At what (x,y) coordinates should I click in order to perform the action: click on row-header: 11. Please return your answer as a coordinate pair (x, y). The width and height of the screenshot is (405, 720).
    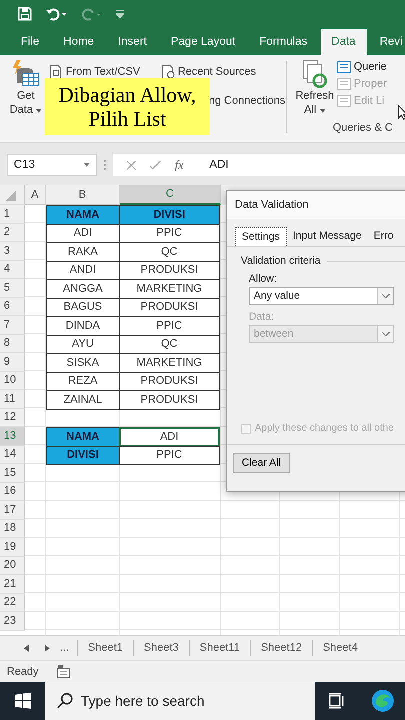
    Looking at the image, I should click on (12, 399).